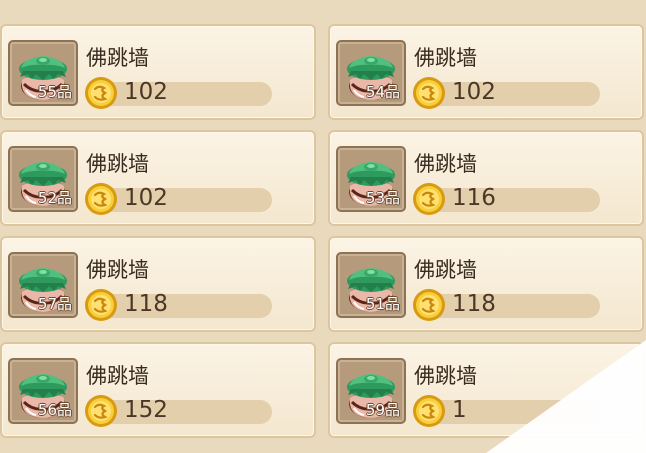 The height and width of the screenshot is (453, 646). What do you see at coordinates (371, 73) in the screenshot?
I see `item-thumbnail: 54品` at bounding box center [371, 73].